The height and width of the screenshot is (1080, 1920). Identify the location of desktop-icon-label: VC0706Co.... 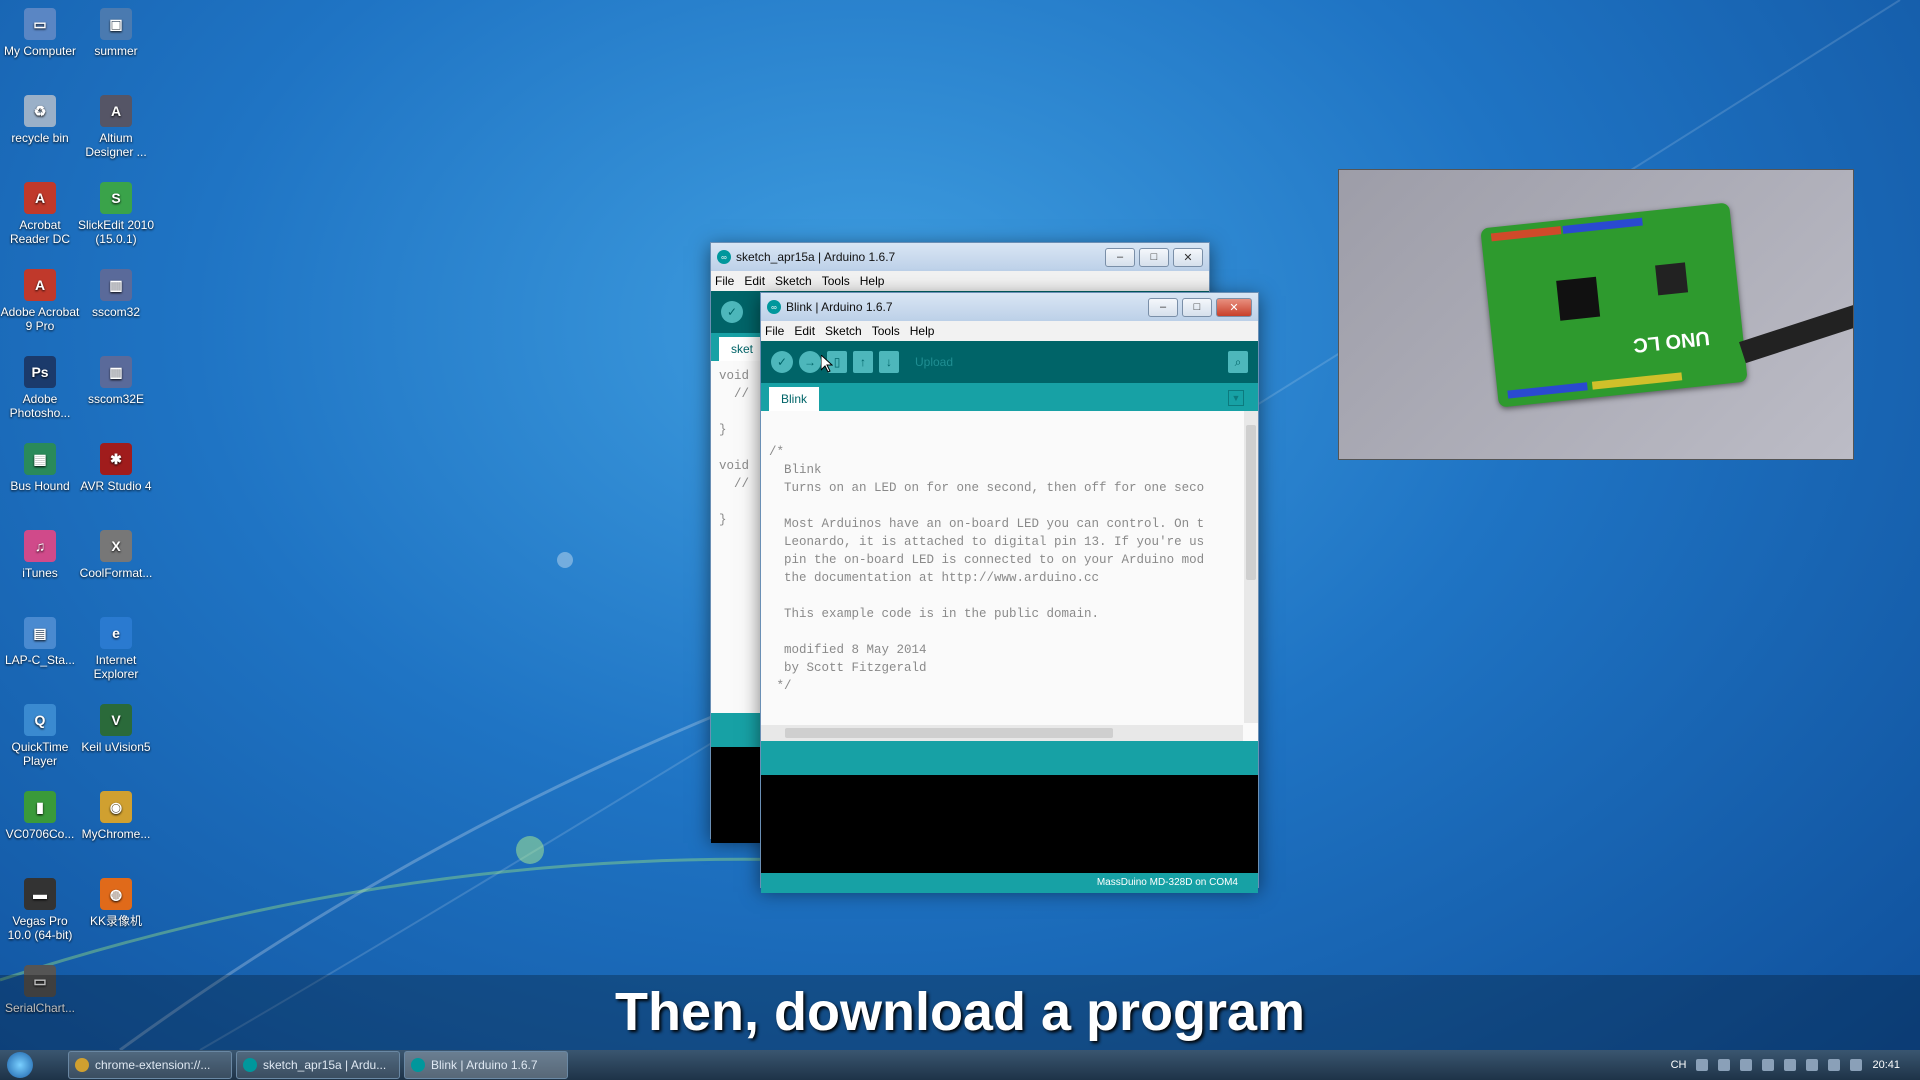
(40, 834).